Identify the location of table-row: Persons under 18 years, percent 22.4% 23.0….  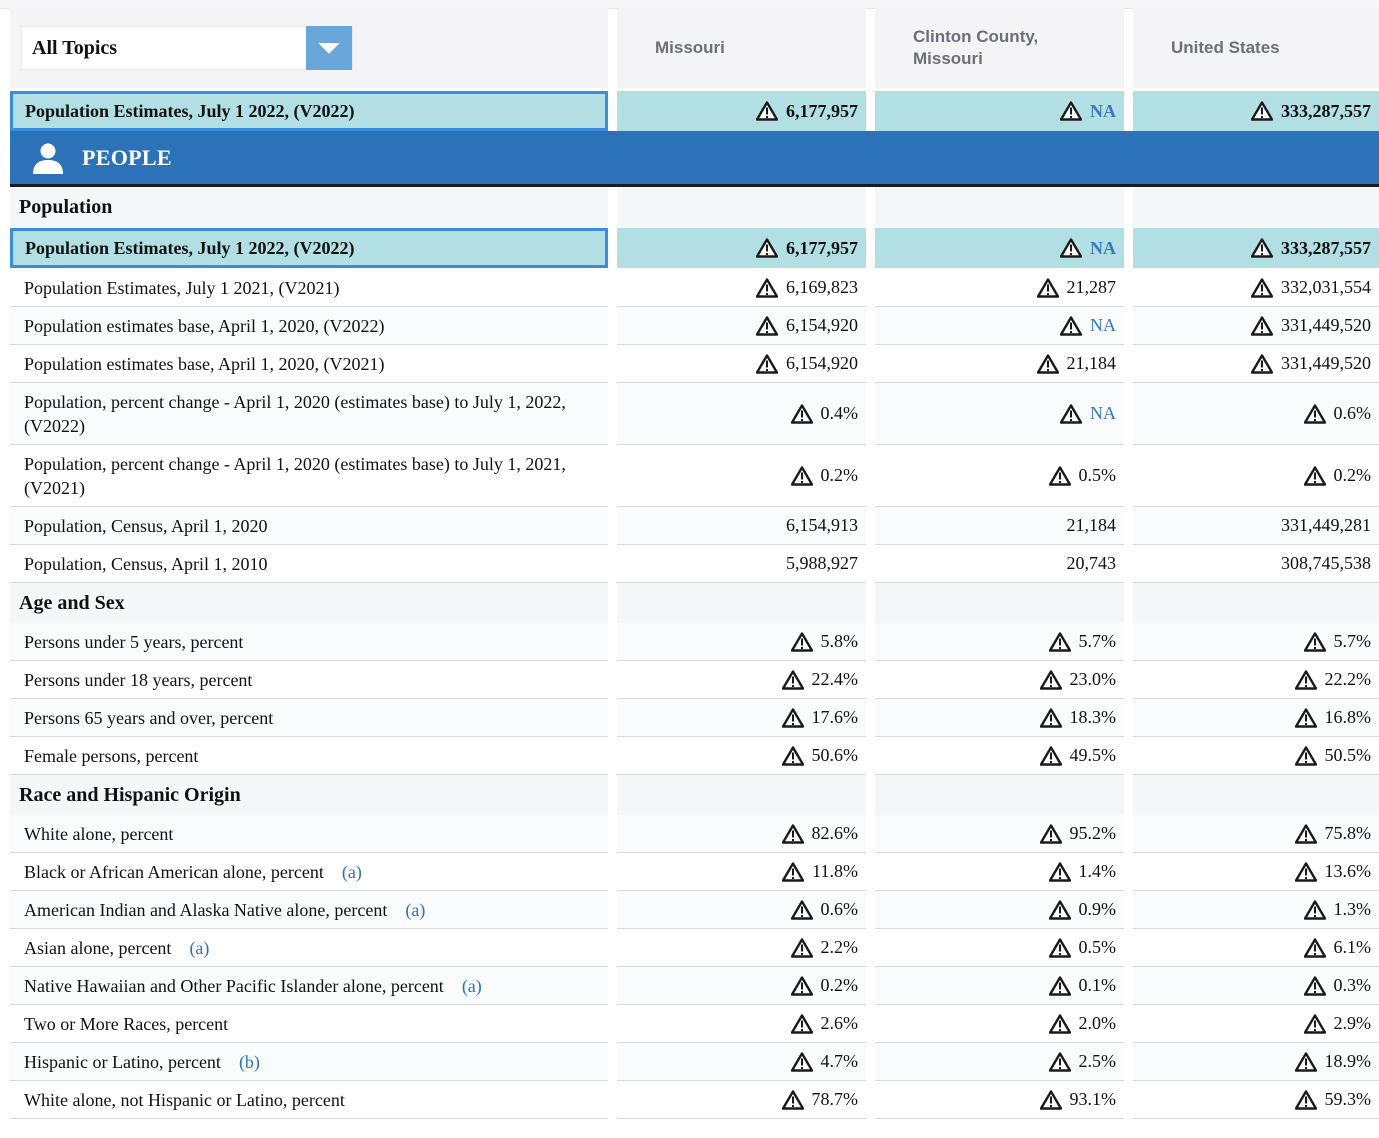
(694, 680).